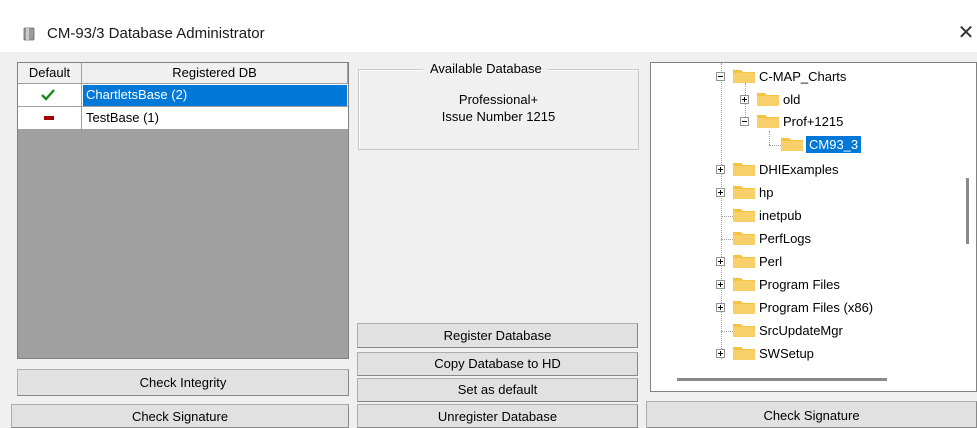 The image size is (977, 428). I want to click on check-signature-button-left: Check Signature, so click(180, 416).